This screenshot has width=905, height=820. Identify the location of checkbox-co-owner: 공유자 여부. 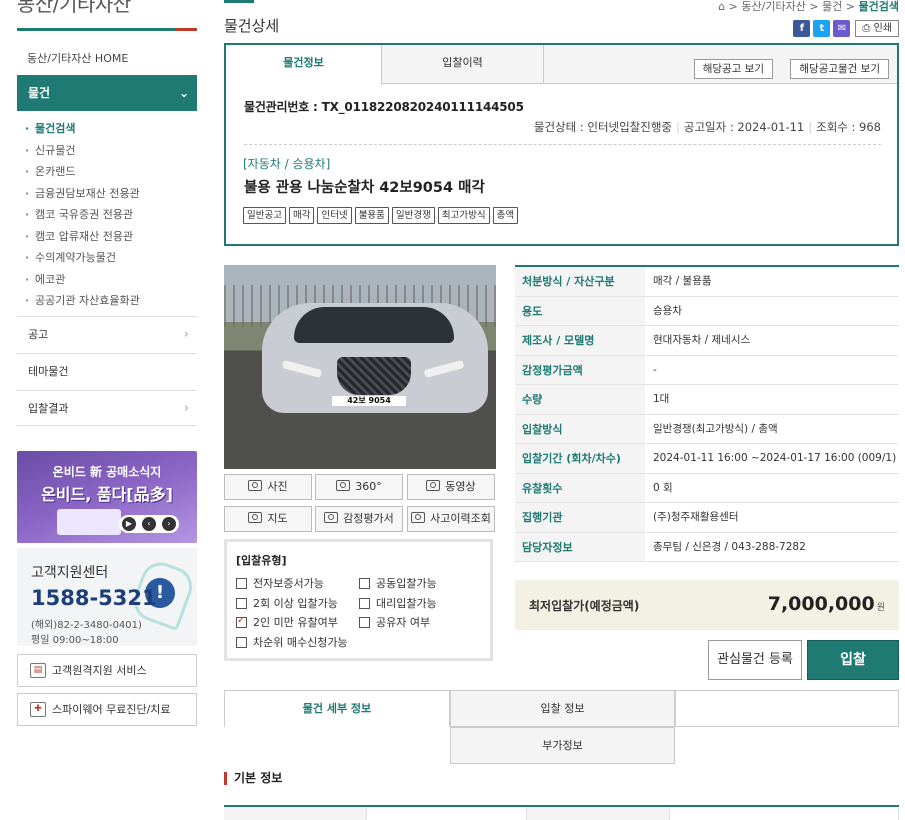
(394, 622).